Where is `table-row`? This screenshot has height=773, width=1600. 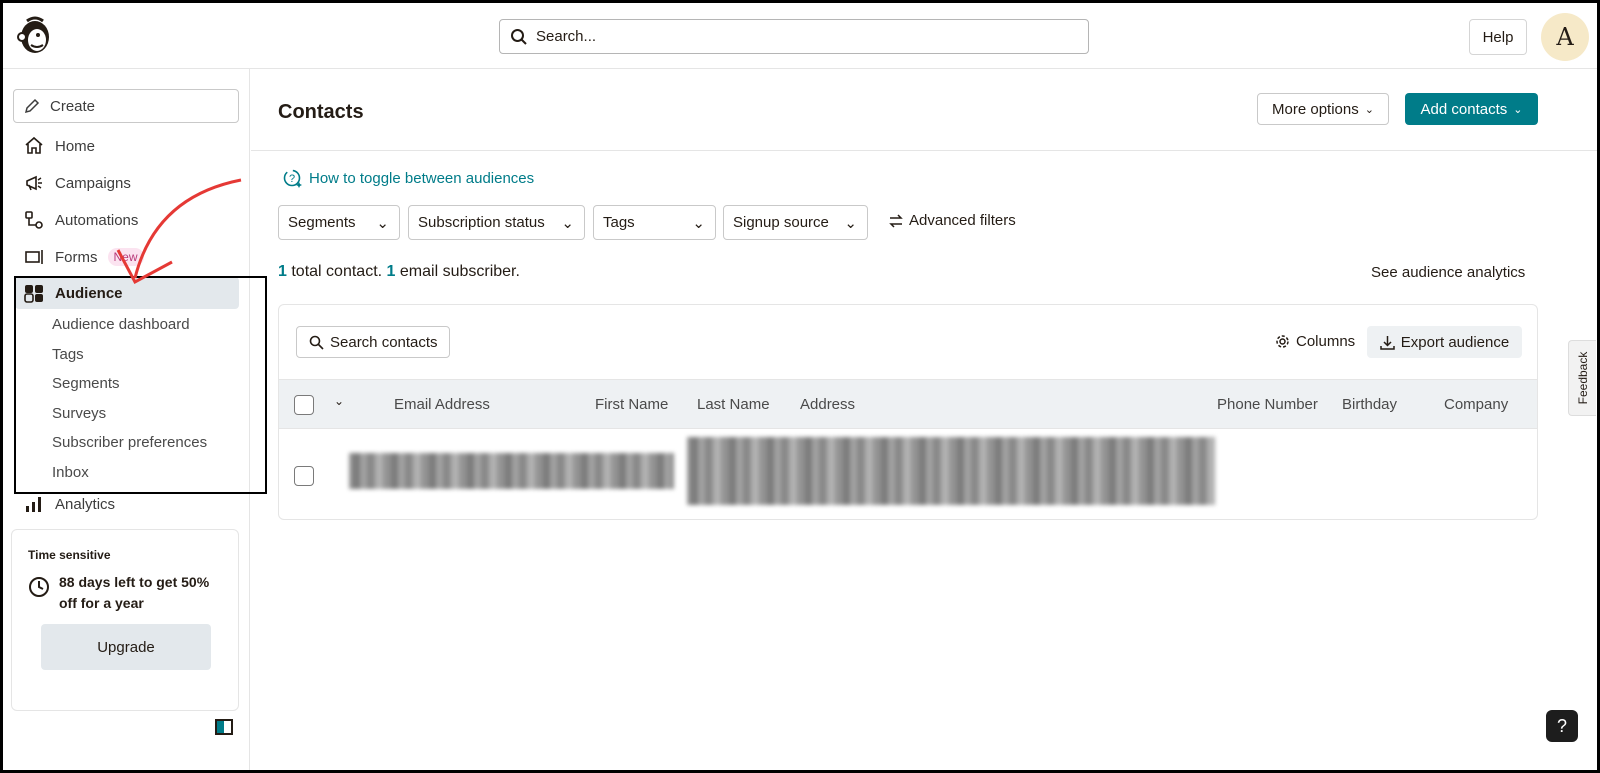
table-row is located at coordinates (908, 474).